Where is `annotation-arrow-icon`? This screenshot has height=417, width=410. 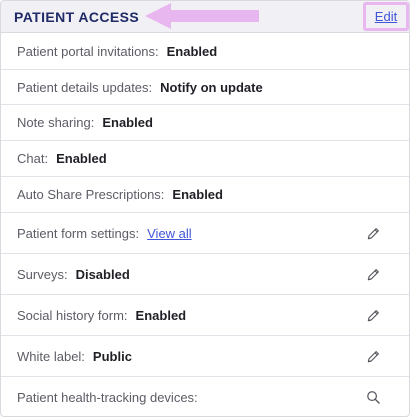 annotation-arrow-icon is located at coordinates (202, 16).